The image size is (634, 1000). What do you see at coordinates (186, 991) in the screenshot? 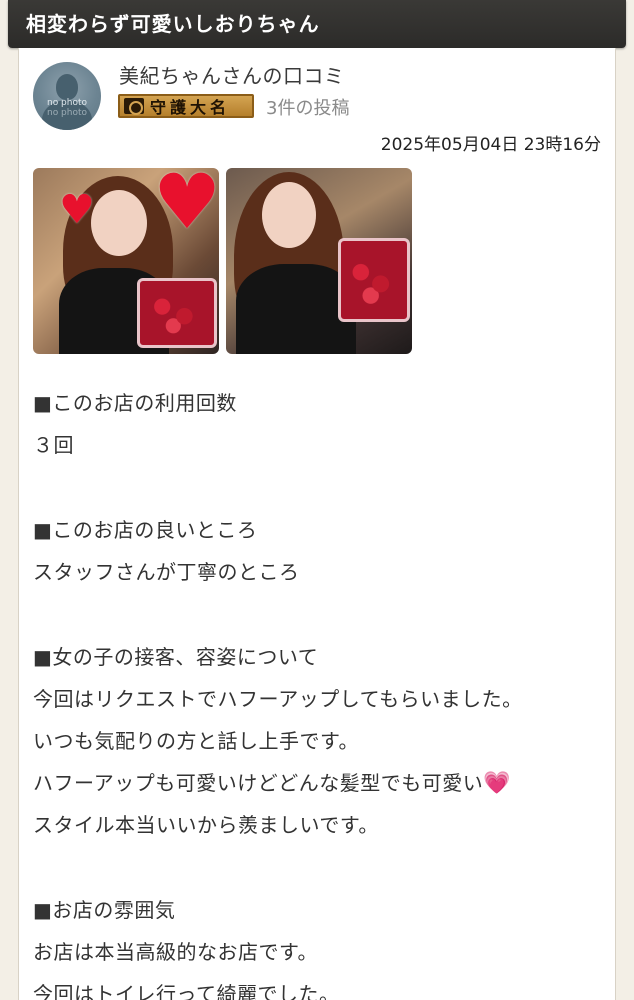
I see `atmosphere-text-line-2: 今回はトイレ行って綺麗でした。` at bounding box center [186, 991].